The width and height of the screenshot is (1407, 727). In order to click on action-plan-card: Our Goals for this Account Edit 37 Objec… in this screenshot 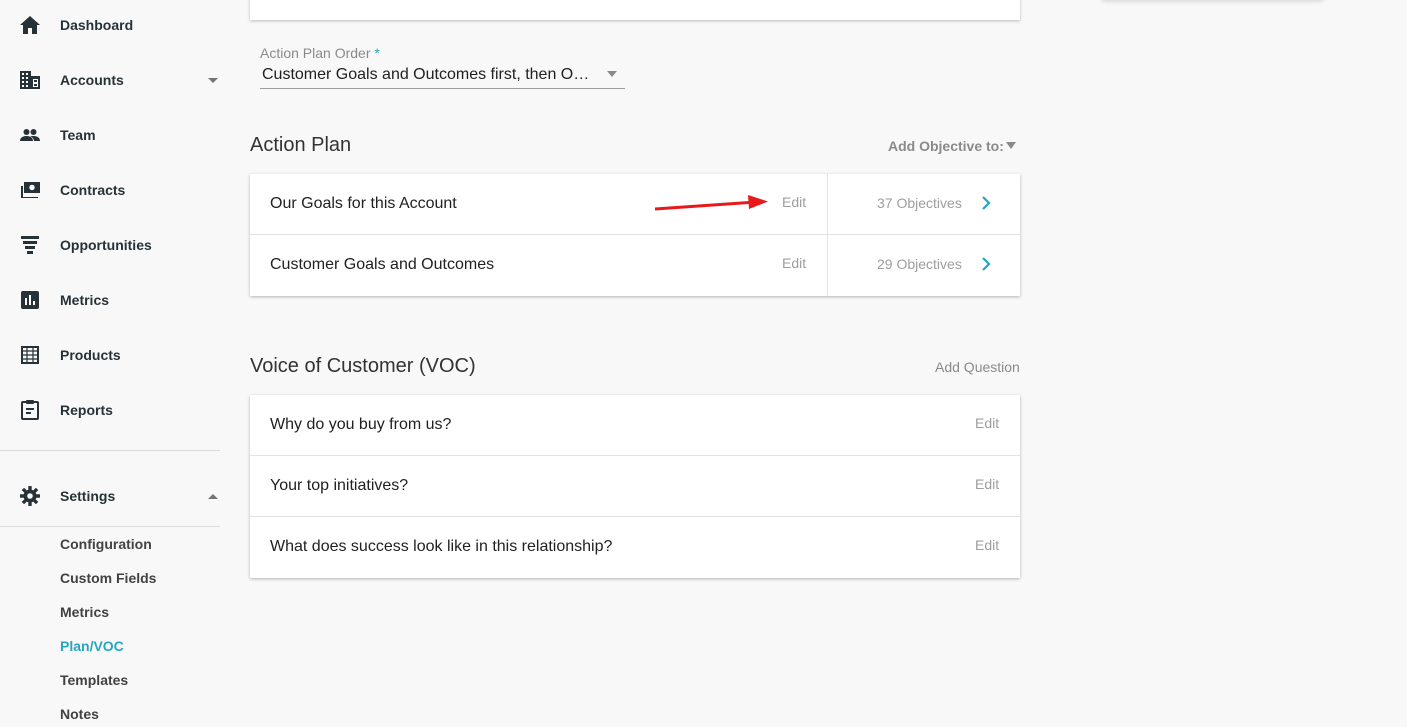, I will do `click(635, 235)`.